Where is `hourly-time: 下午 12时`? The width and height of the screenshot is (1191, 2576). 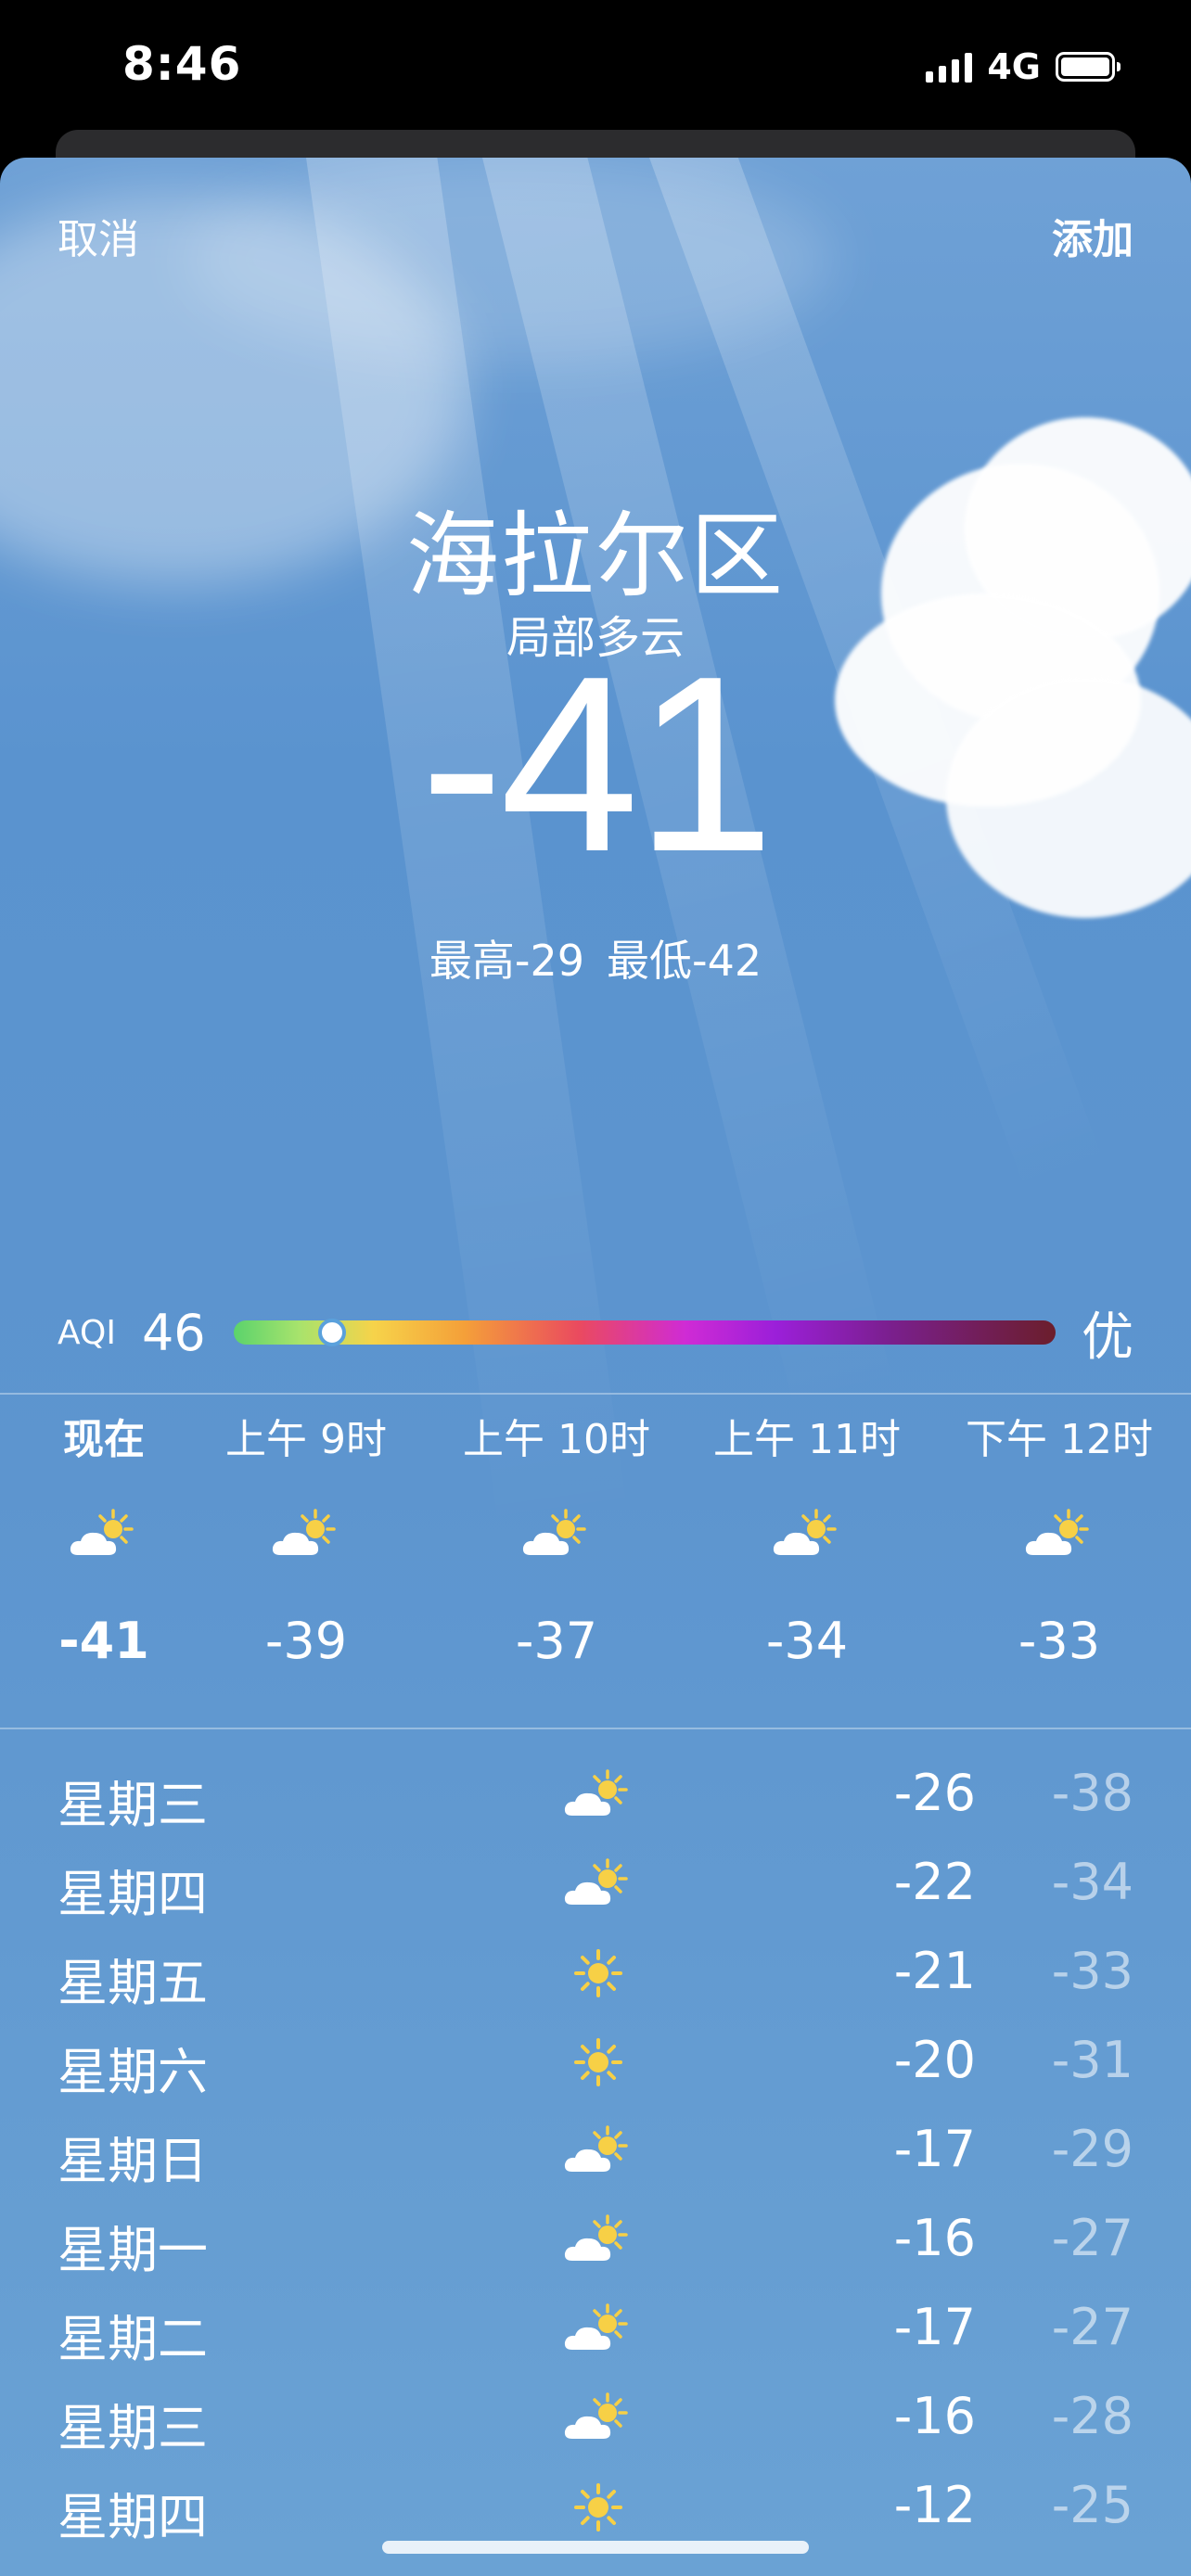
hourly-time: 下午 12时 is located at coordinates (1059, 1439).